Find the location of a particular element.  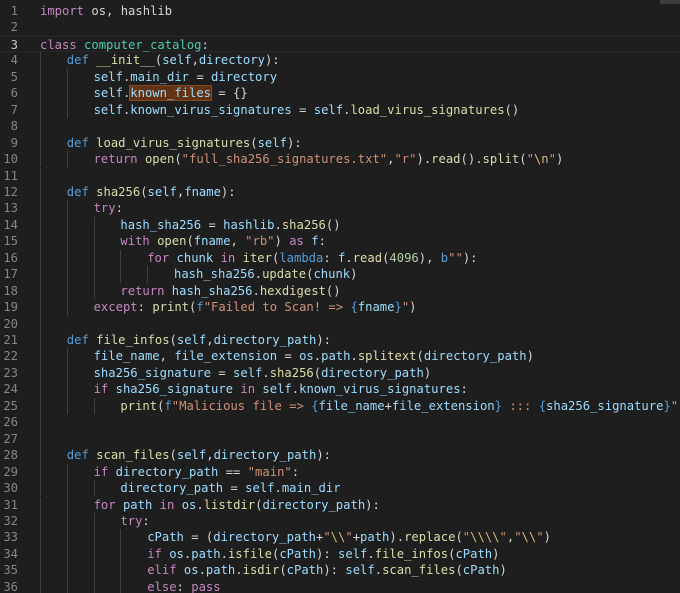

code-token: ) is located at coordinates (354, 274).